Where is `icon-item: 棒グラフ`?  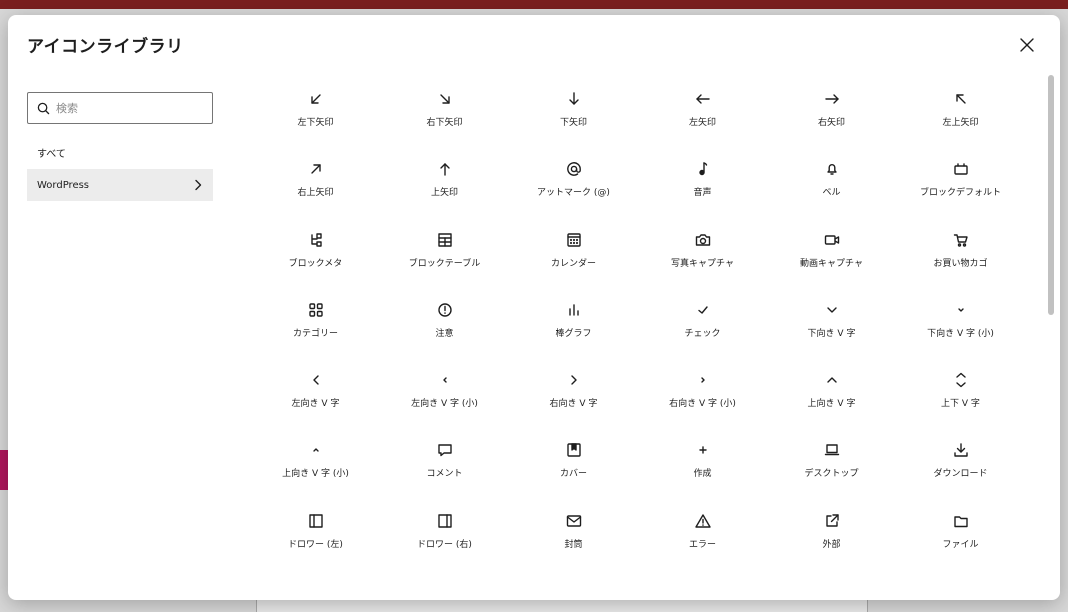
icon-item: 棒グラフ is located at coordinates (573, 327).